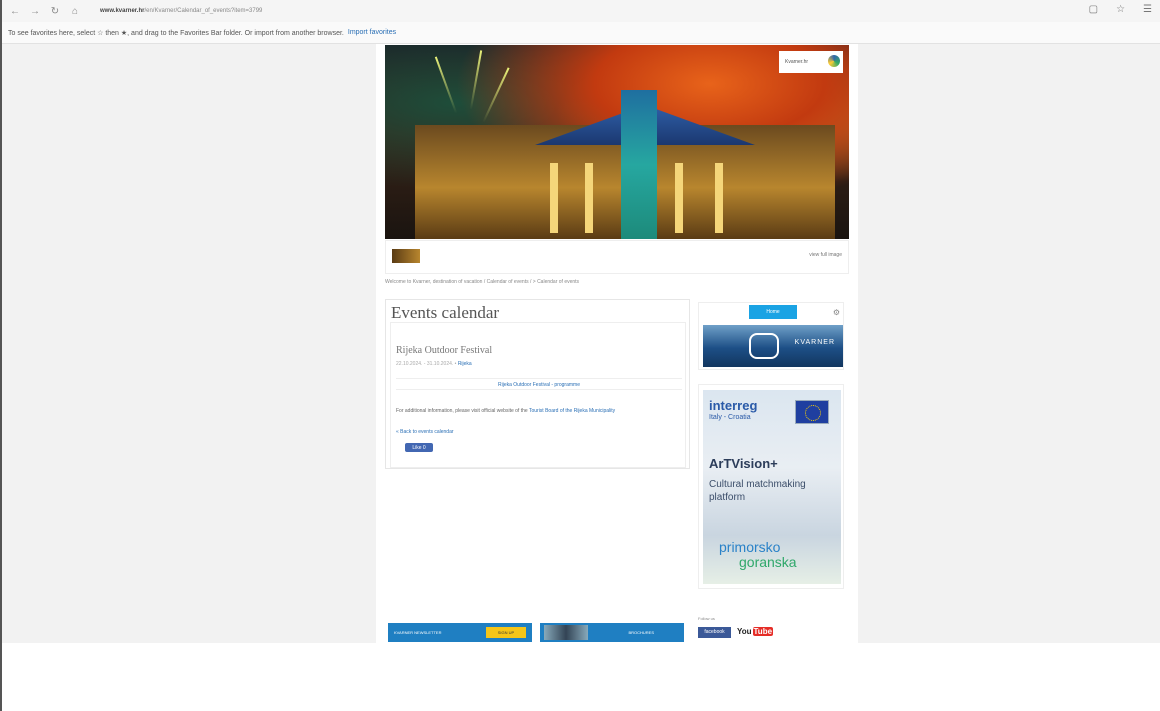  I want to click on back-icon: ←, so click(15, 11).